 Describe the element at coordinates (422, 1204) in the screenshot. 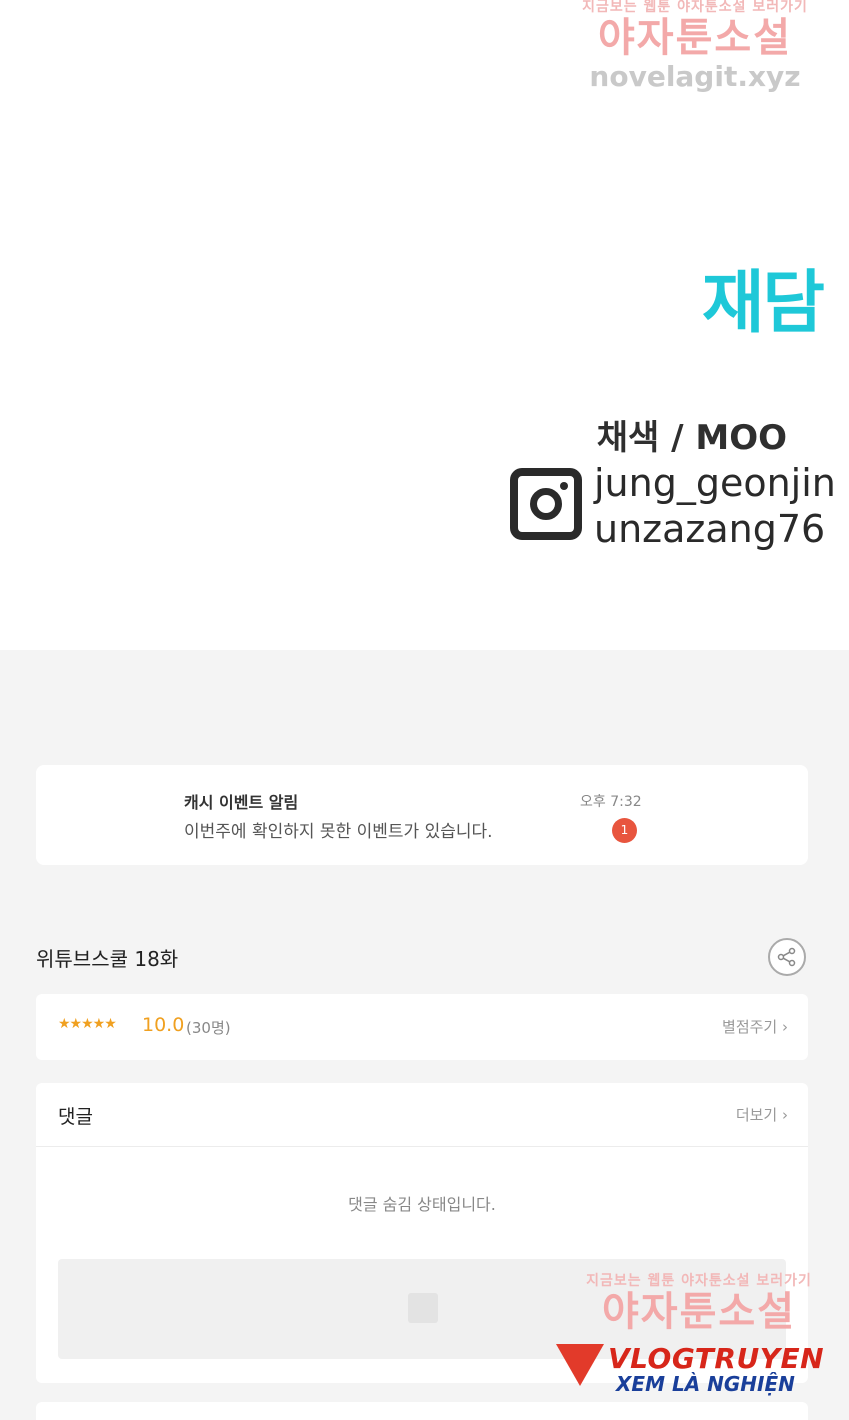

I see `comments-hidden-message: 댓글 숨김 상태입니다.` at that location.